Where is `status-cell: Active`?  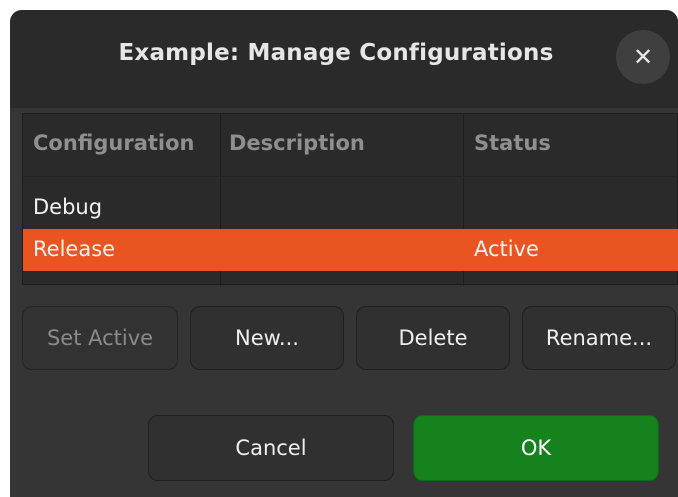
status-cell: Active is located at coordinates (506, 249).